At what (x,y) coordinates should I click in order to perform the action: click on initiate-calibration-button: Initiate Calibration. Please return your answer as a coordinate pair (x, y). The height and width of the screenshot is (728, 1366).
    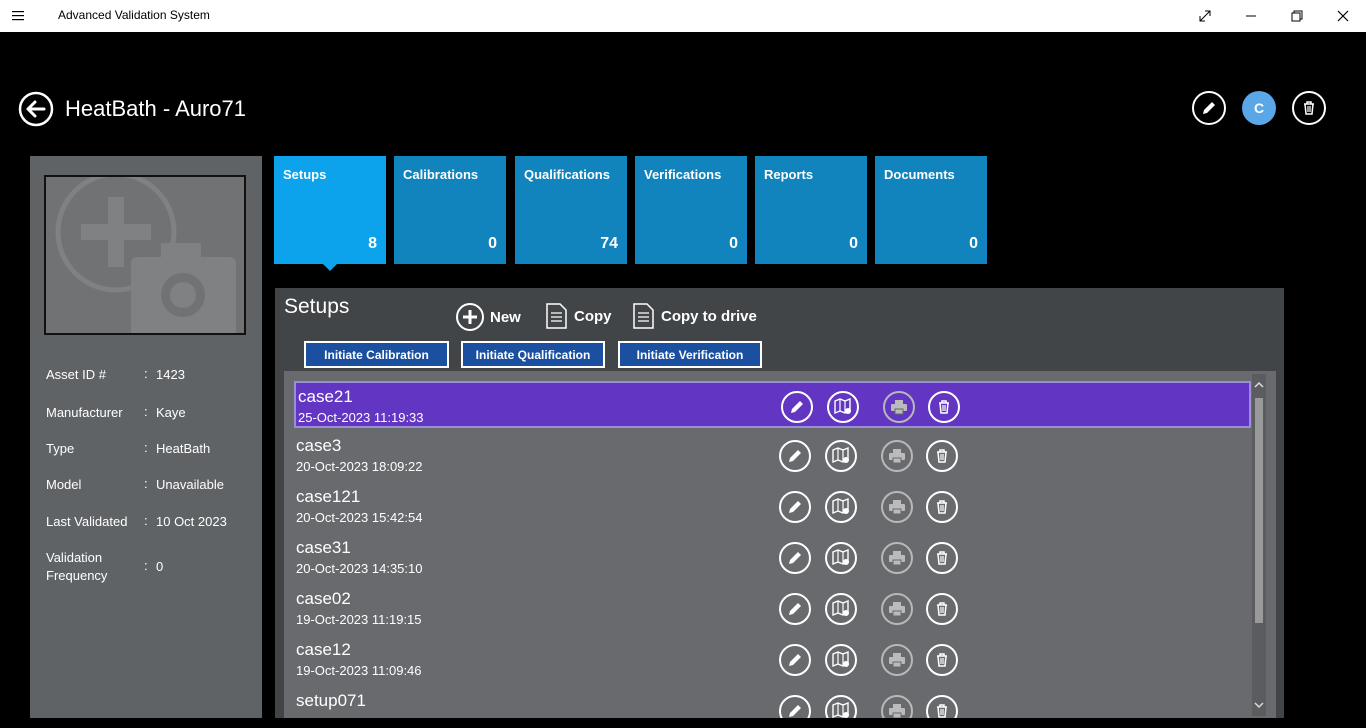
    Looking at the image, I should click on (376, 354).